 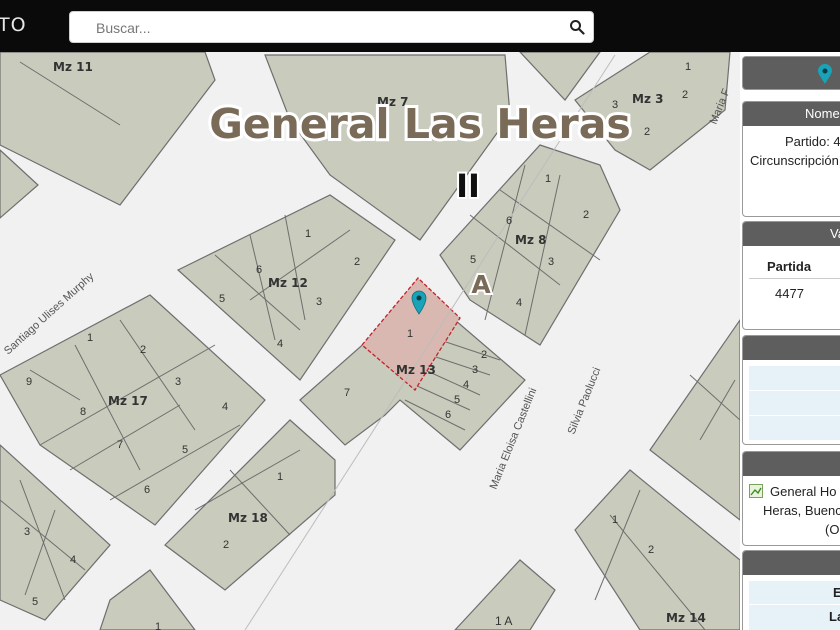 I want to click on top-bar: TO, so click(x=420, y=26).